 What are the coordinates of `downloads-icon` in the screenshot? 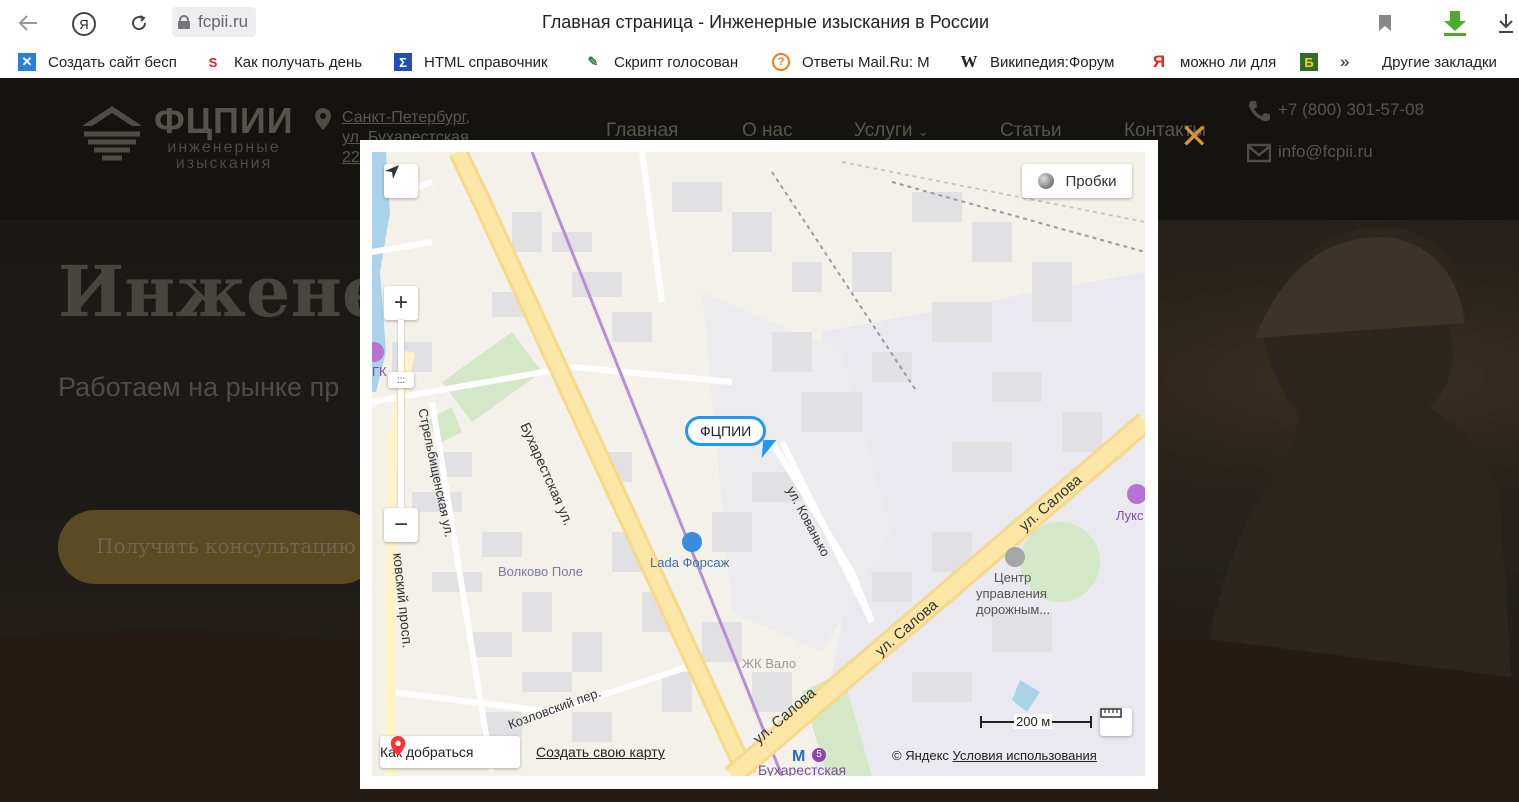 It's located at (1506, 23).